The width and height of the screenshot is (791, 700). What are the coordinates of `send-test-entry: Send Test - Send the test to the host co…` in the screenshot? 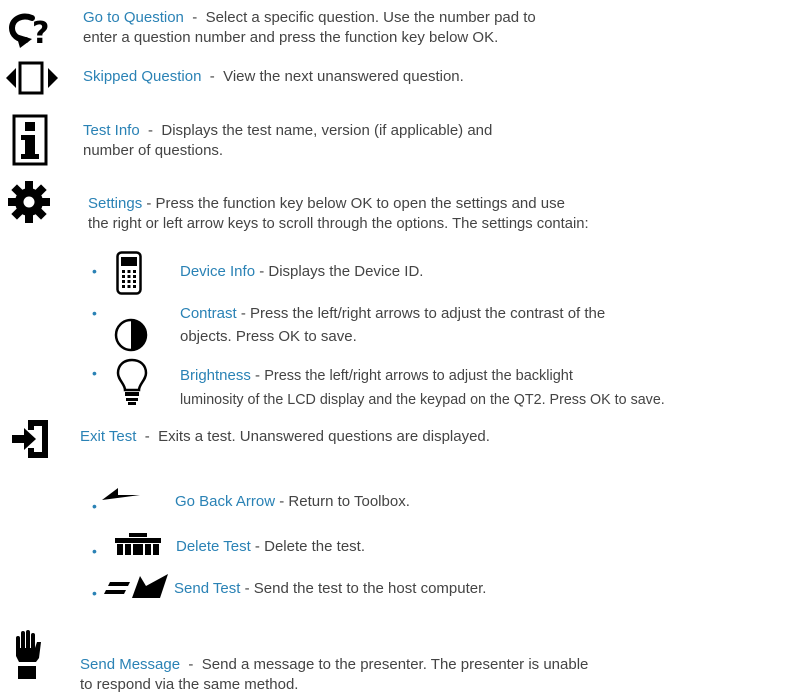 It's located at (330, 589).